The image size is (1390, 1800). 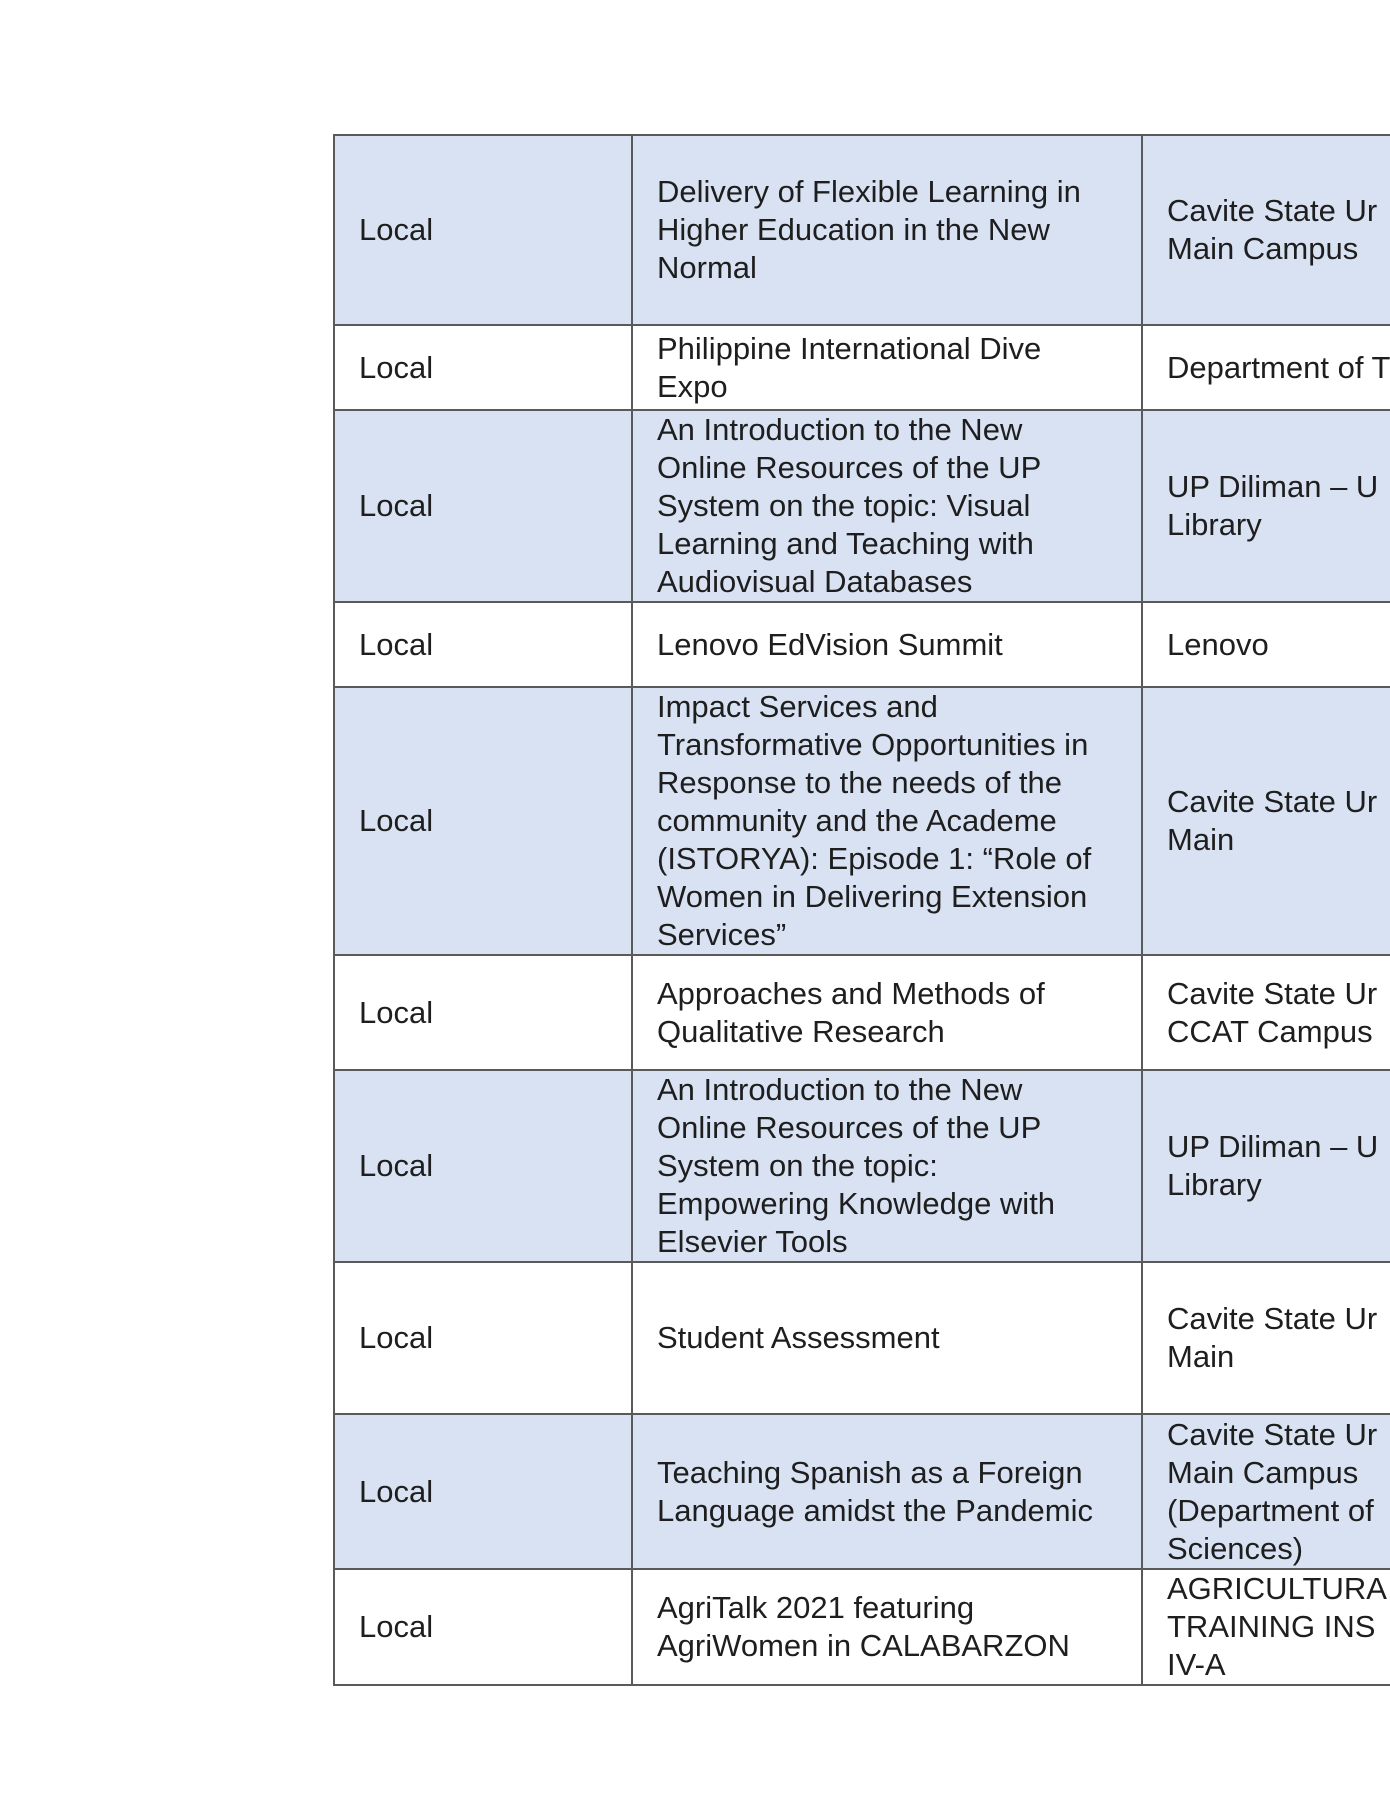 I want to click on title-line: Elsevier Tools, so click(x=752, y=1241).